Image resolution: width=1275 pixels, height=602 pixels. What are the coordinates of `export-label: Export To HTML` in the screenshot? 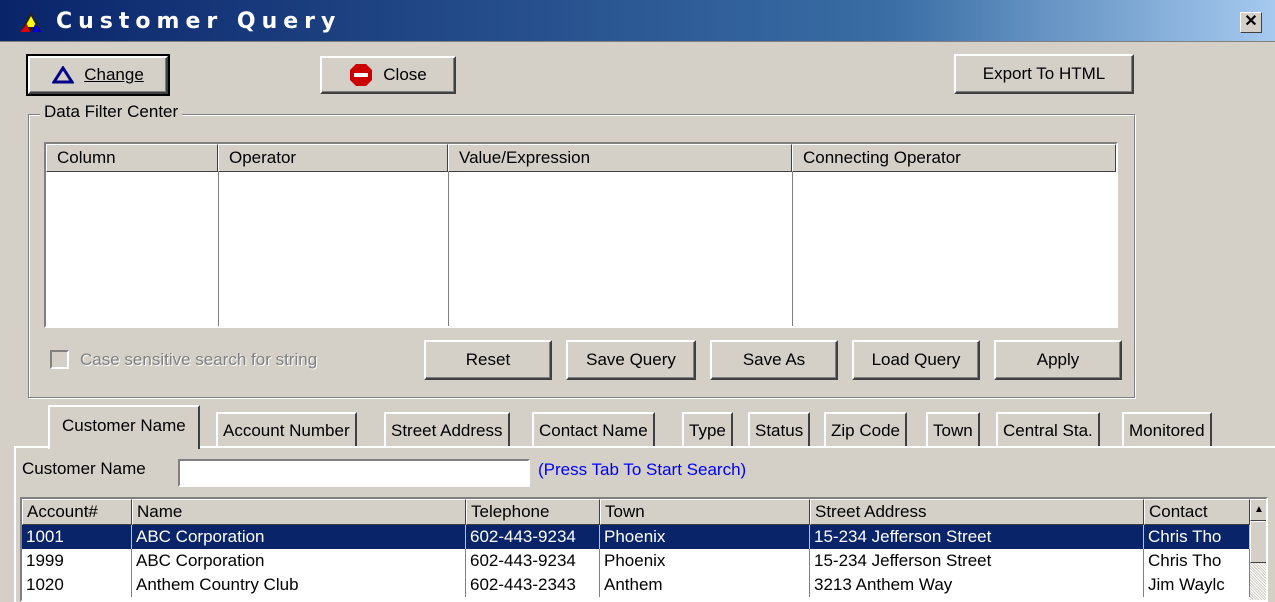 It's located at (1044, 73).